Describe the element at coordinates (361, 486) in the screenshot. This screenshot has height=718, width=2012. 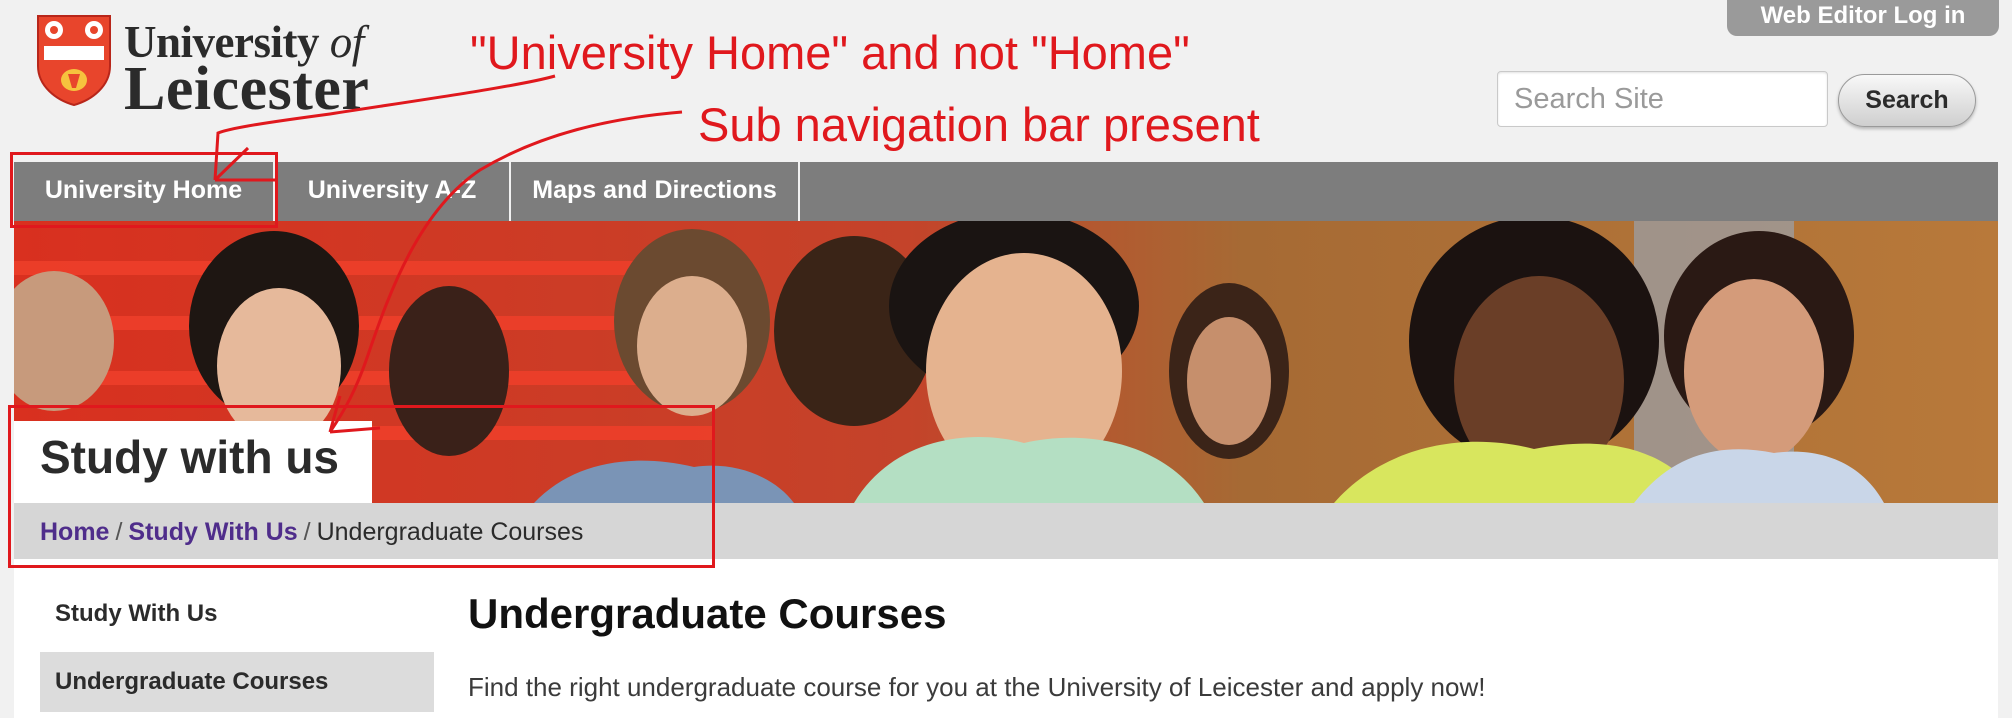
I see `annotation-box-subnav` at that location.